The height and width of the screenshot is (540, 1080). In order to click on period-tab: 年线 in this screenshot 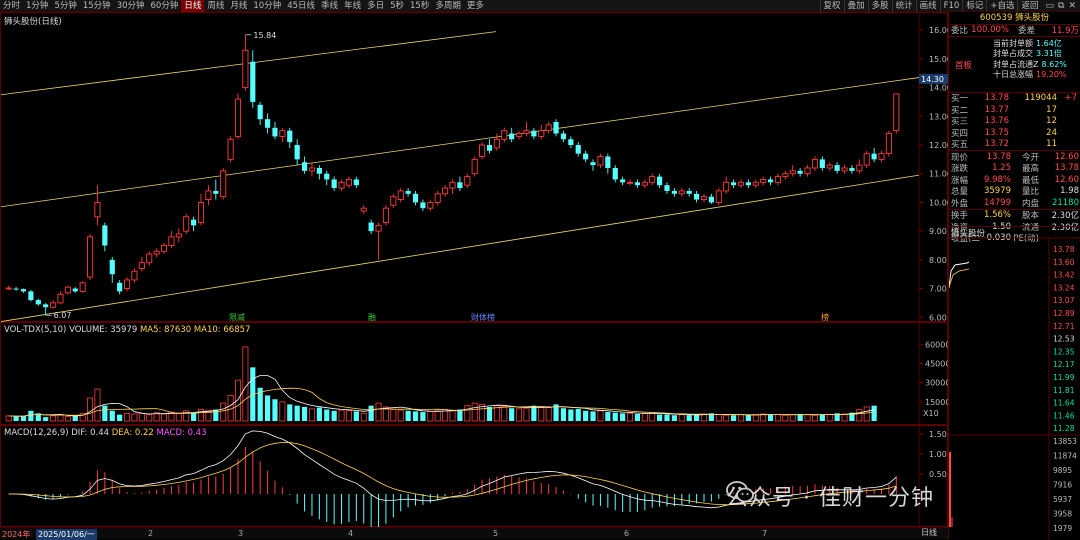, I will do `click(352, 6)`.